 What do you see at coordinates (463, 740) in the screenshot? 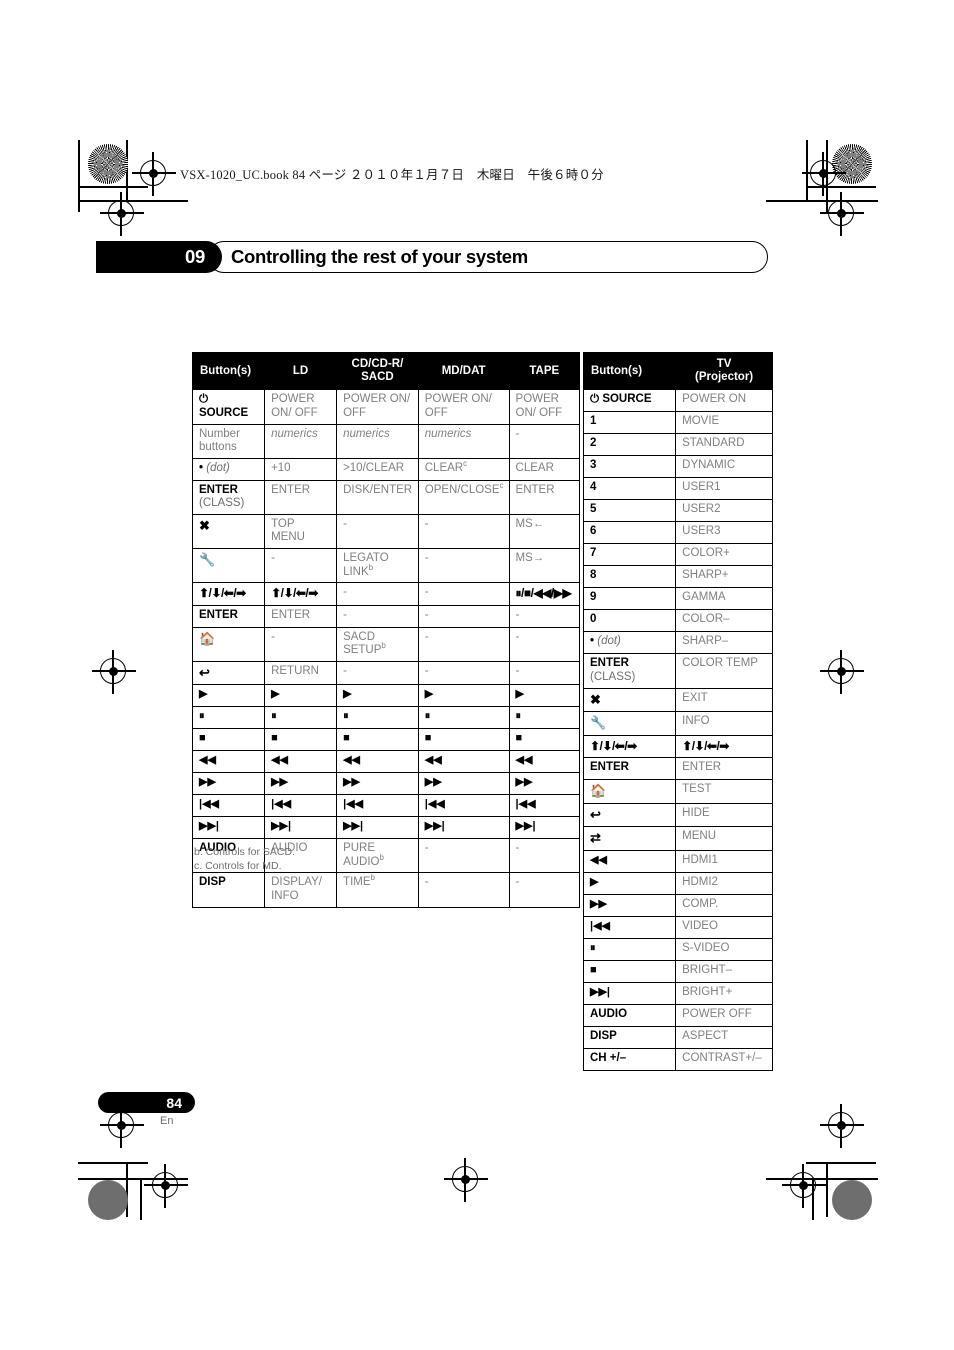
I see `cell-md-stop: ■` at bounding box center [463, 740].